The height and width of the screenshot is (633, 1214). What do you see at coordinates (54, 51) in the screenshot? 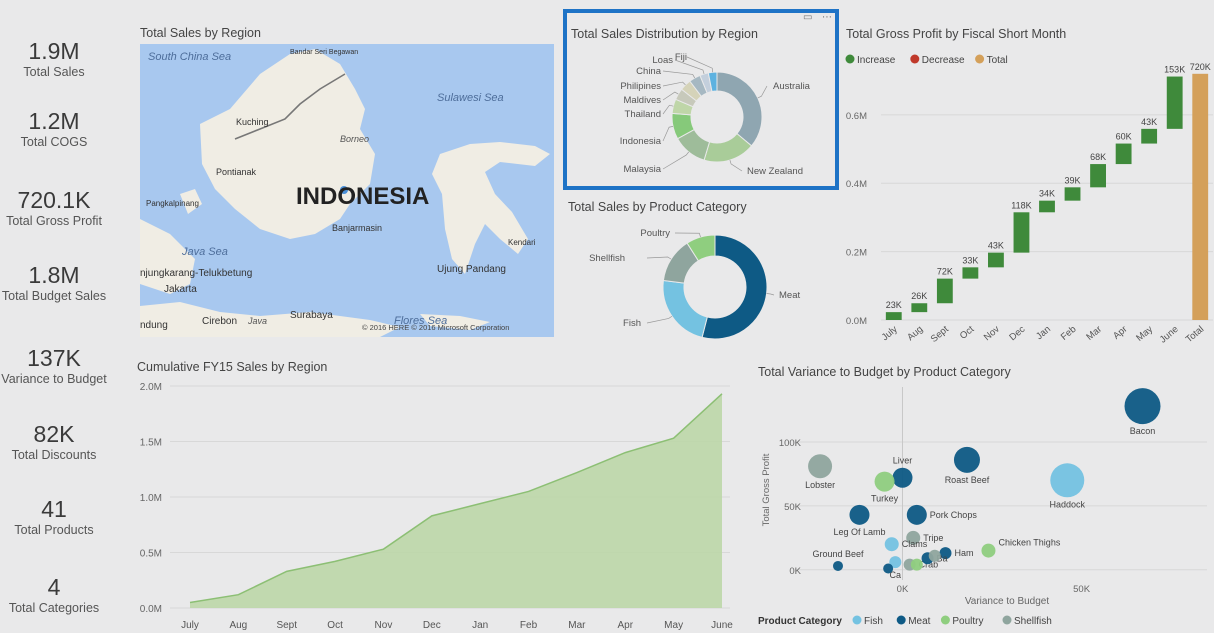
I see `kpi-value: 1.9M` at bounding box center [54, 51].